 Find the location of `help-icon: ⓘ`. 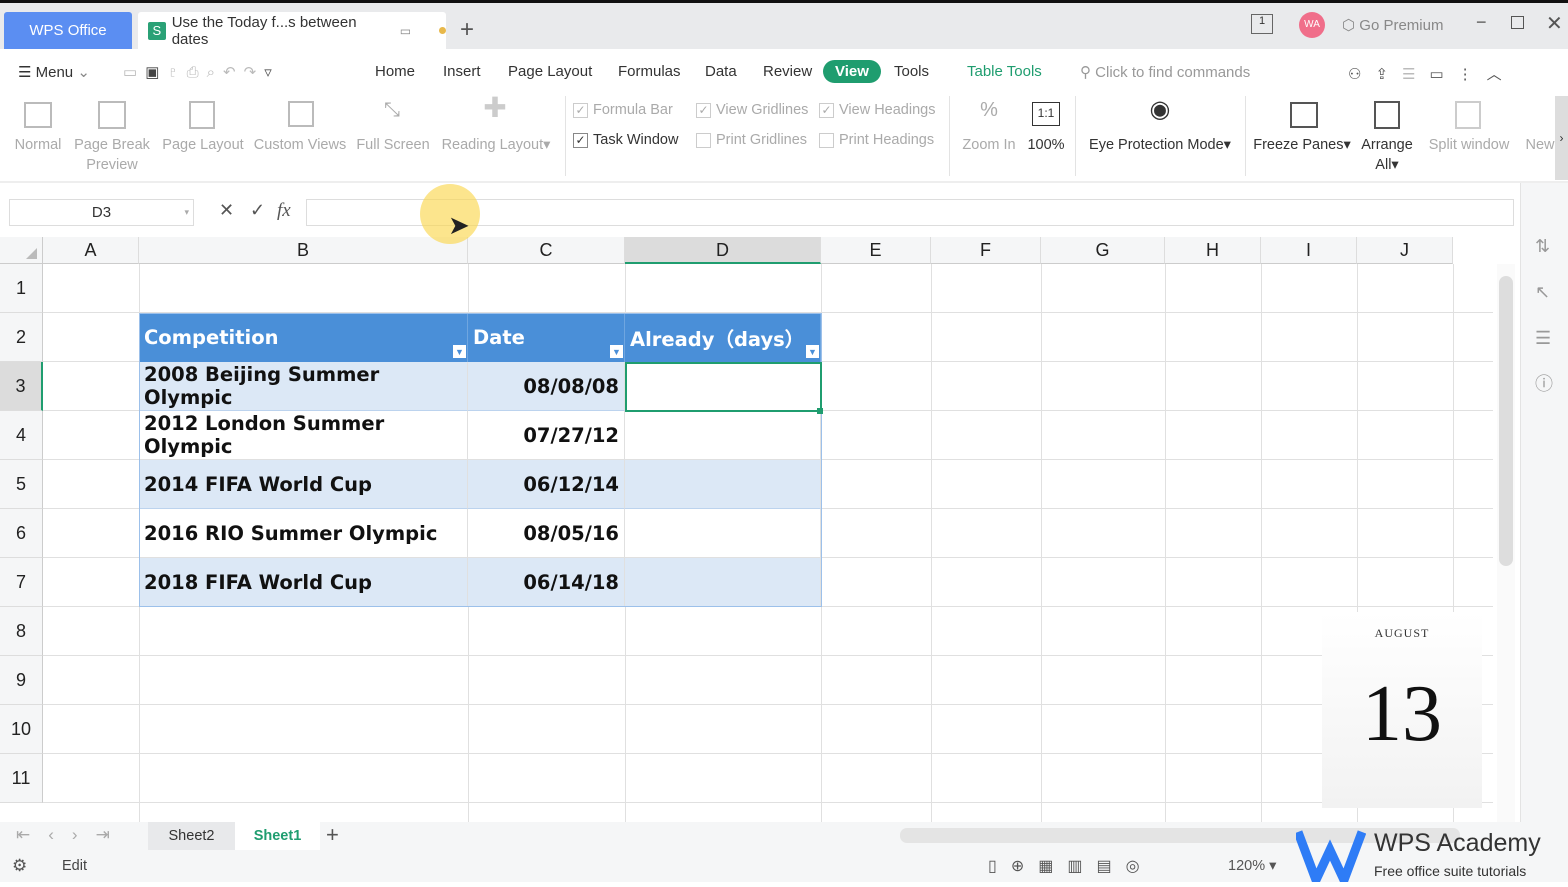

help-icon: ⓘ is located at coordinates (1551, 384).